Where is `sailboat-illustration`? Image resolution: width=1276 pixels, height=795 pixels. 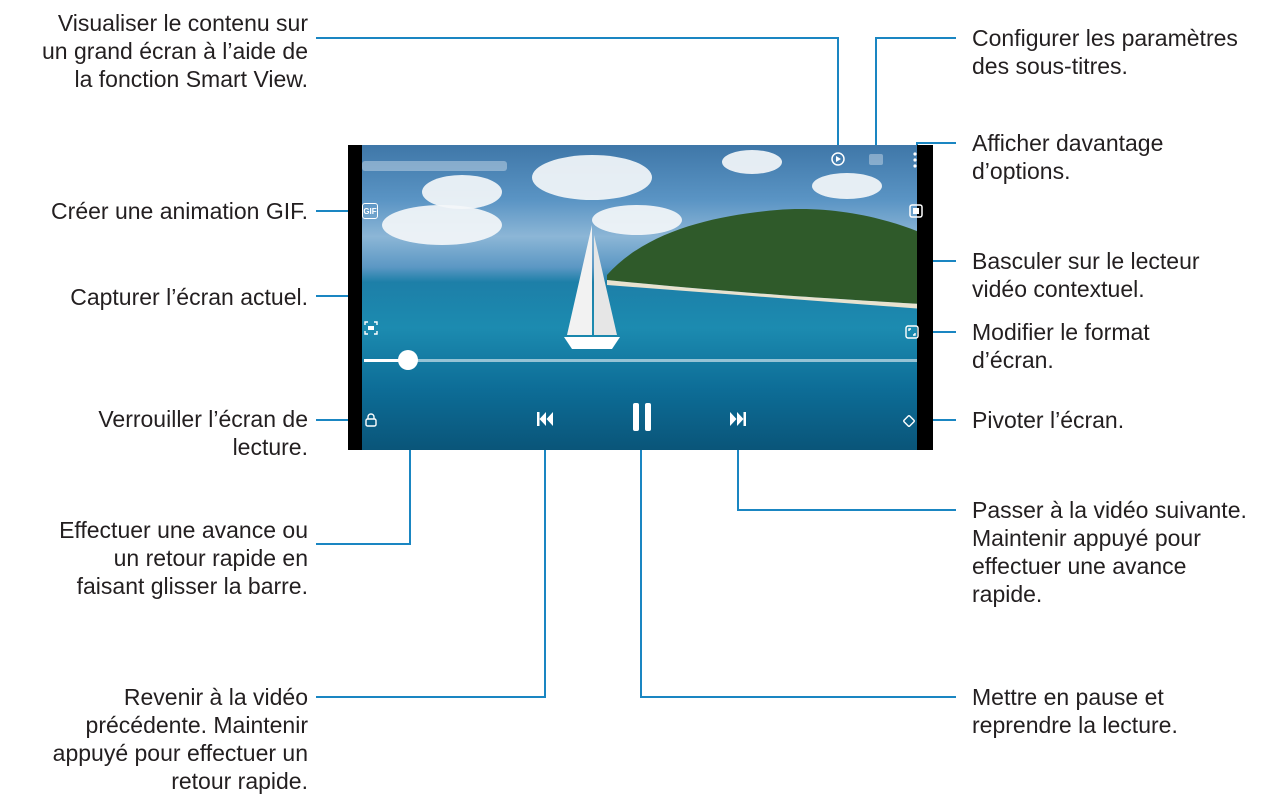 sailboat-illustration is located at coordinates (592, 287).